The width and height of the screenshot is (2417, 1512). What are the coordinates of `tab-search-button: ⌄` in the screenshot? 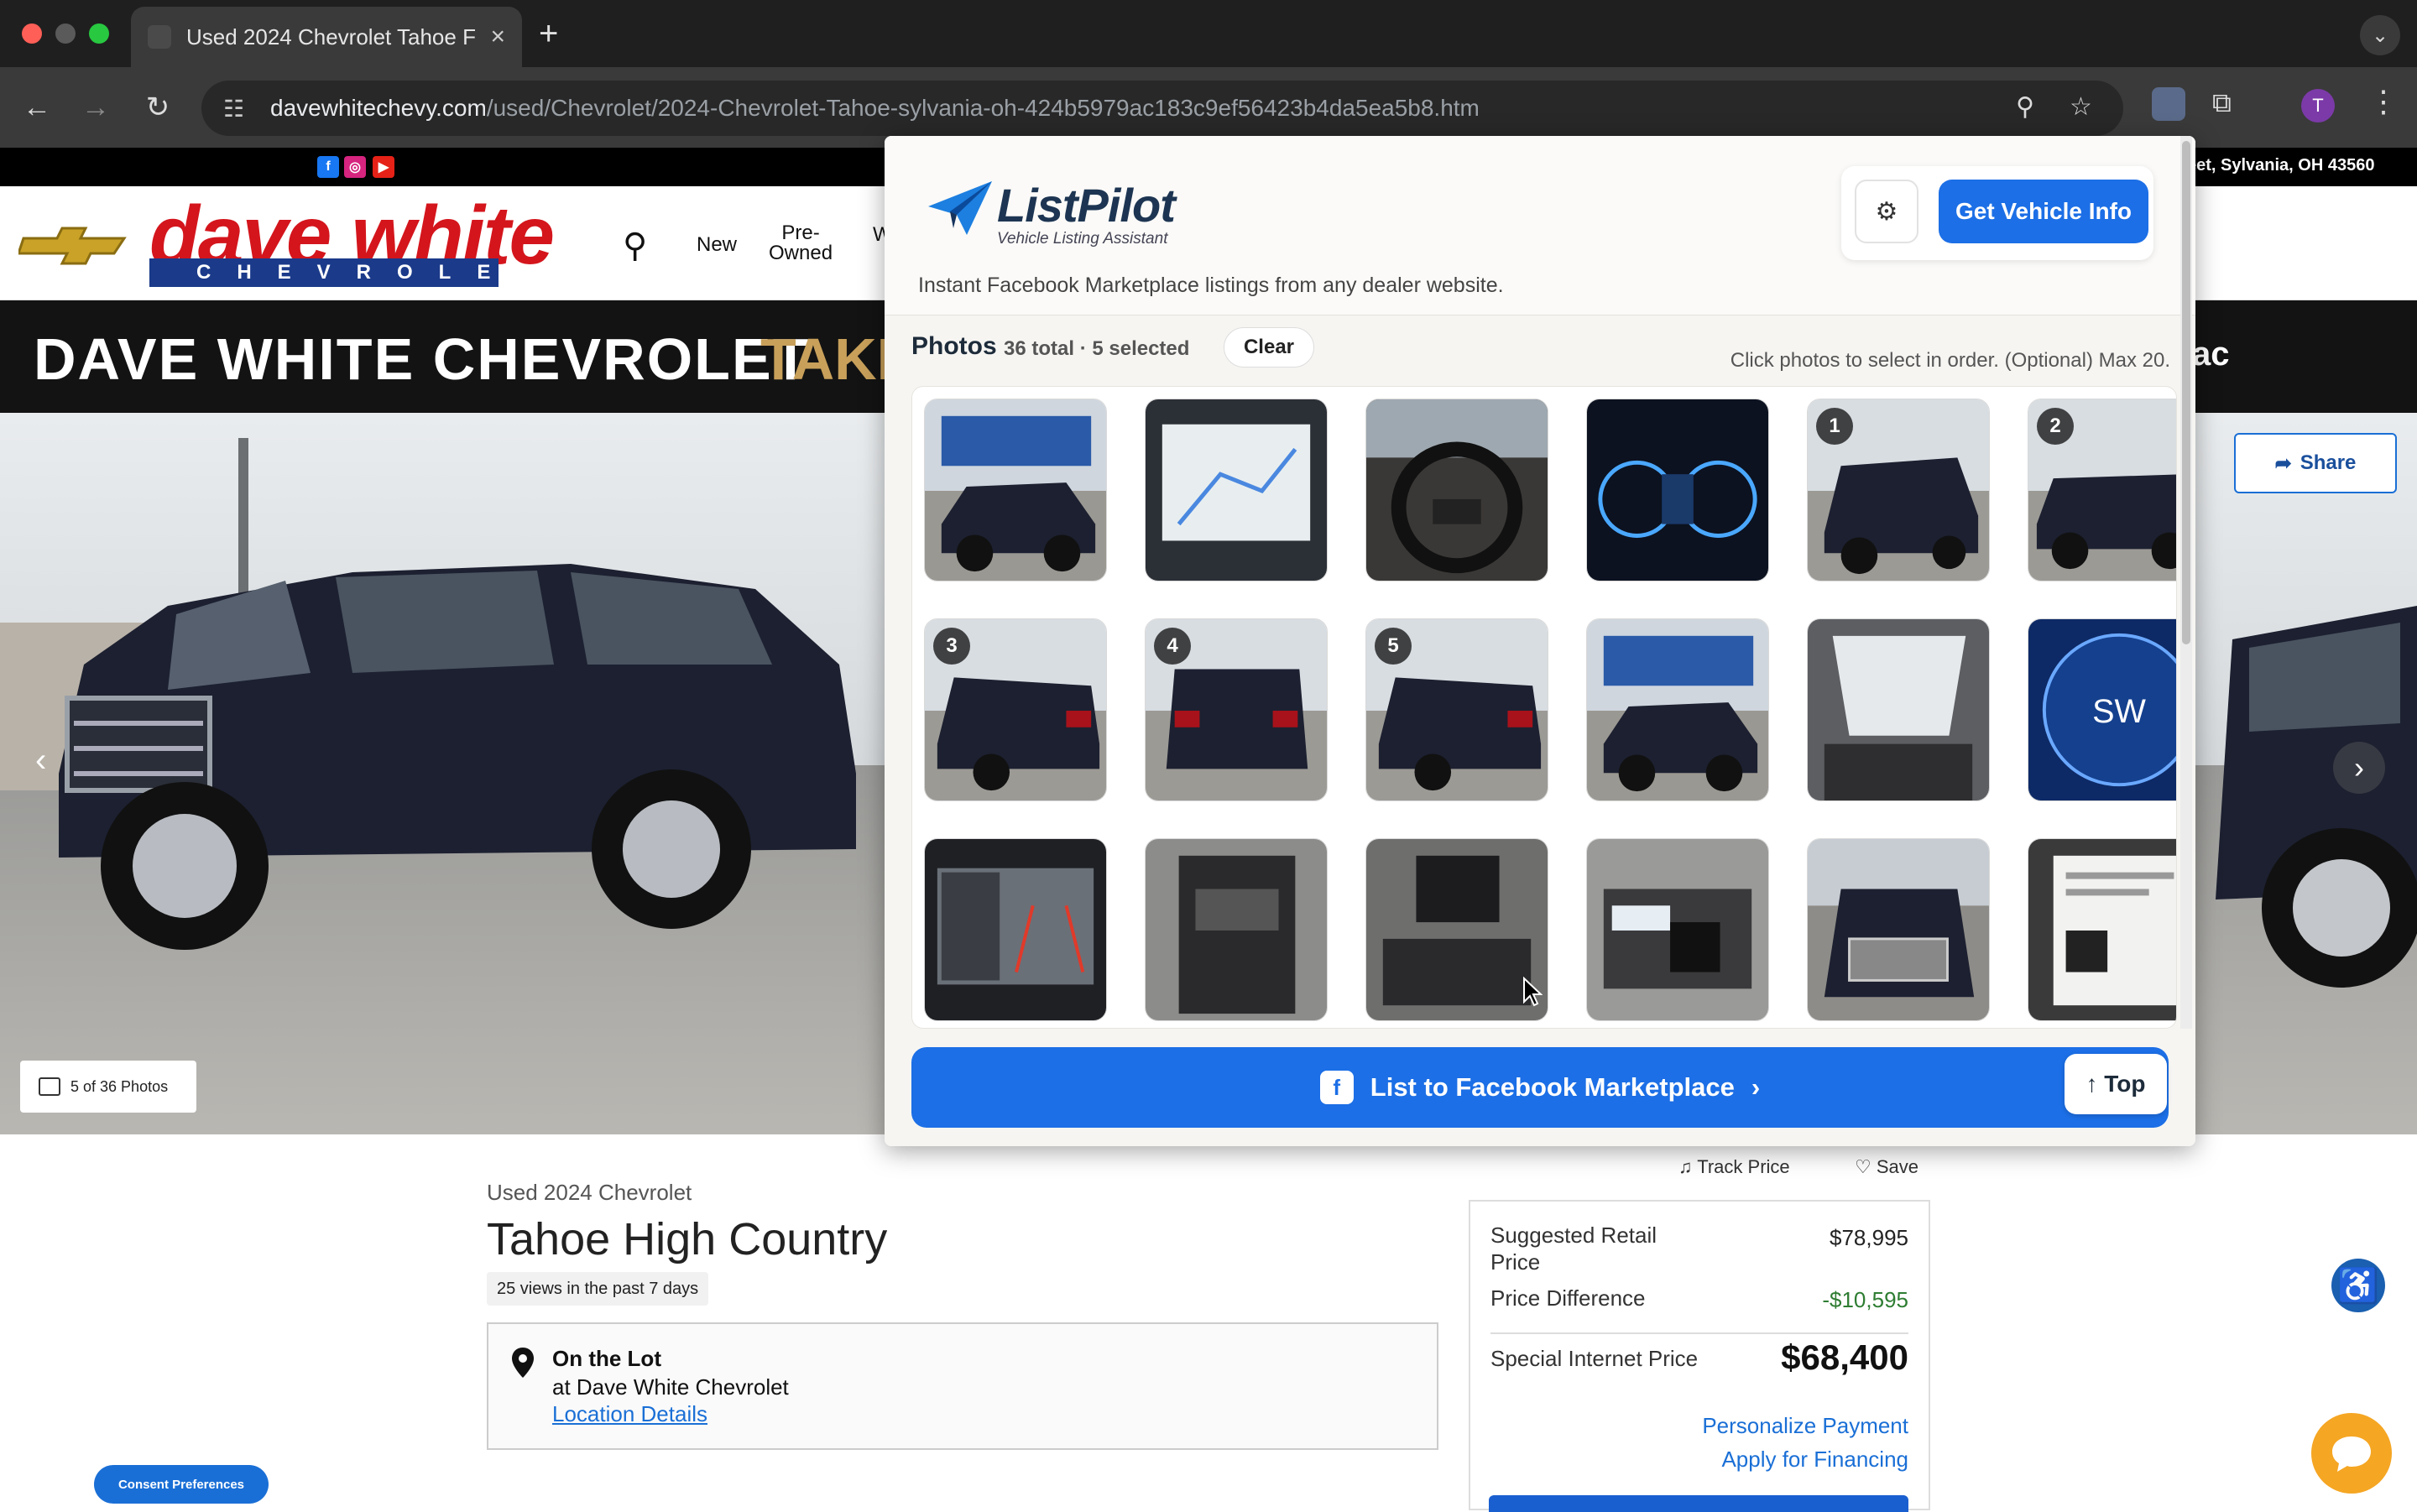 It's located at (2380, 35).